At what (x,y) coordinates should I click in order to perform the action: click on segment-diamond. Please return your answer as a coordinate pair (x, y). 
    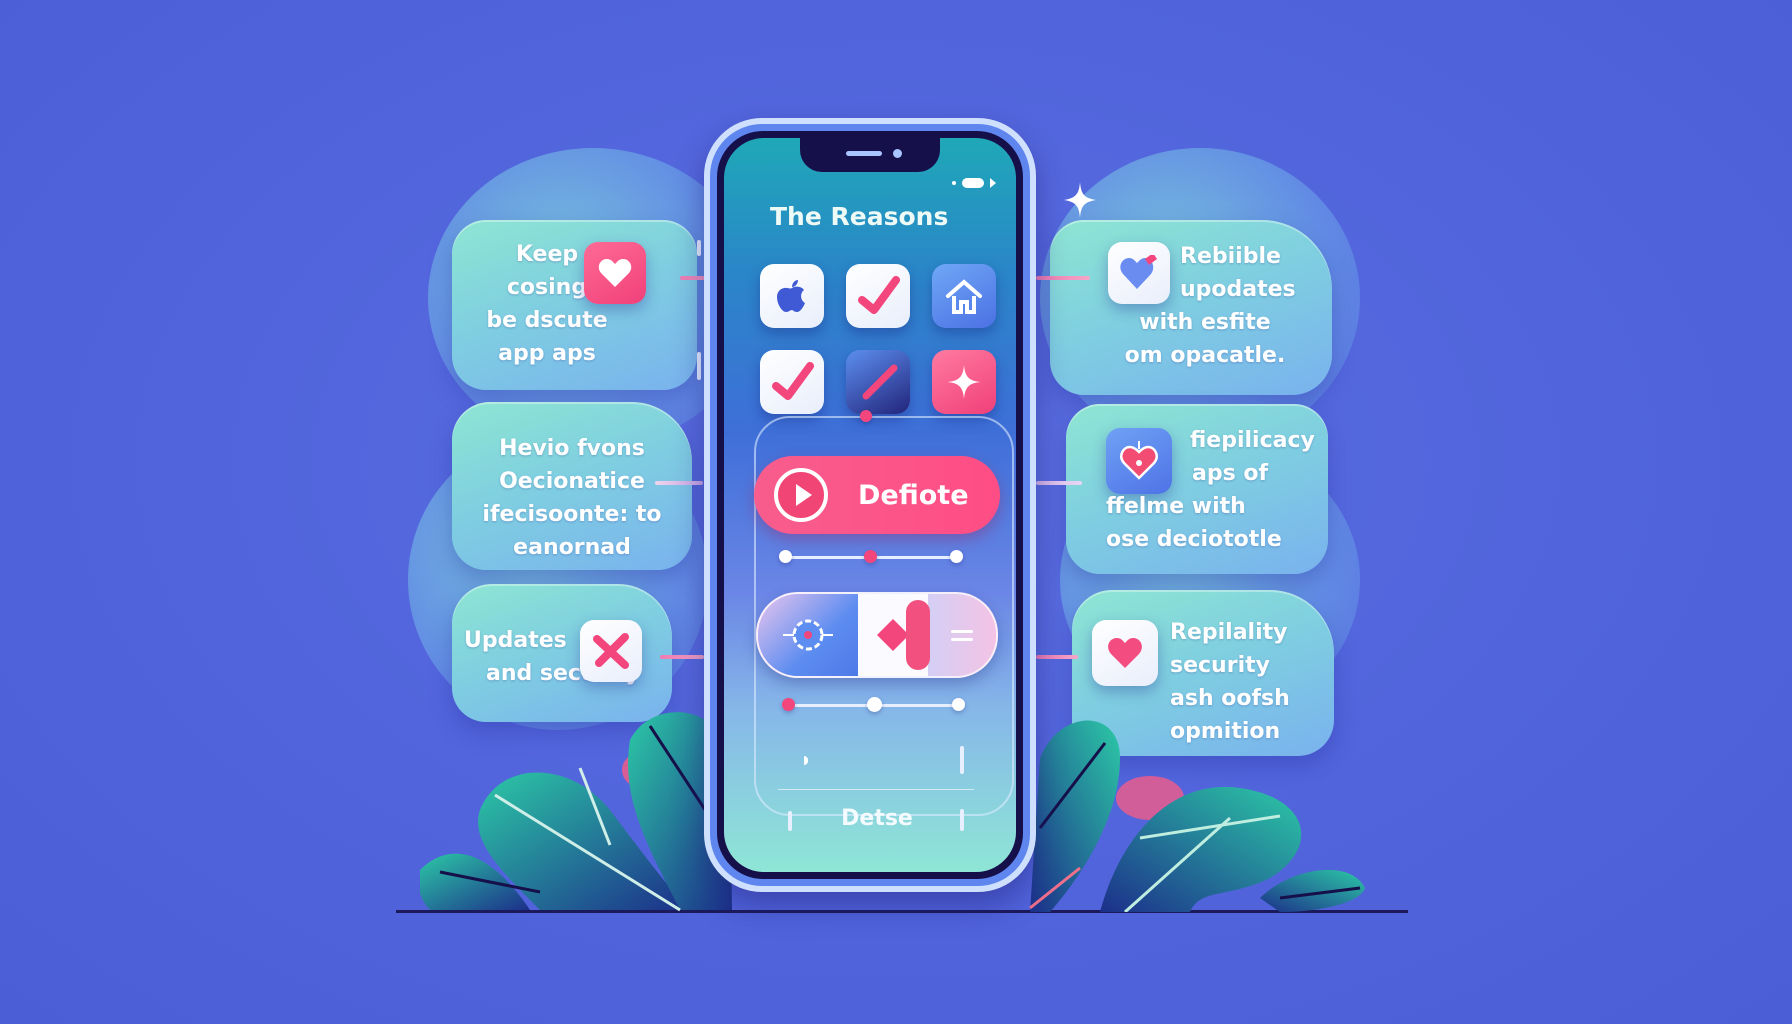
    Looking at the image, I should click on (894, 635).